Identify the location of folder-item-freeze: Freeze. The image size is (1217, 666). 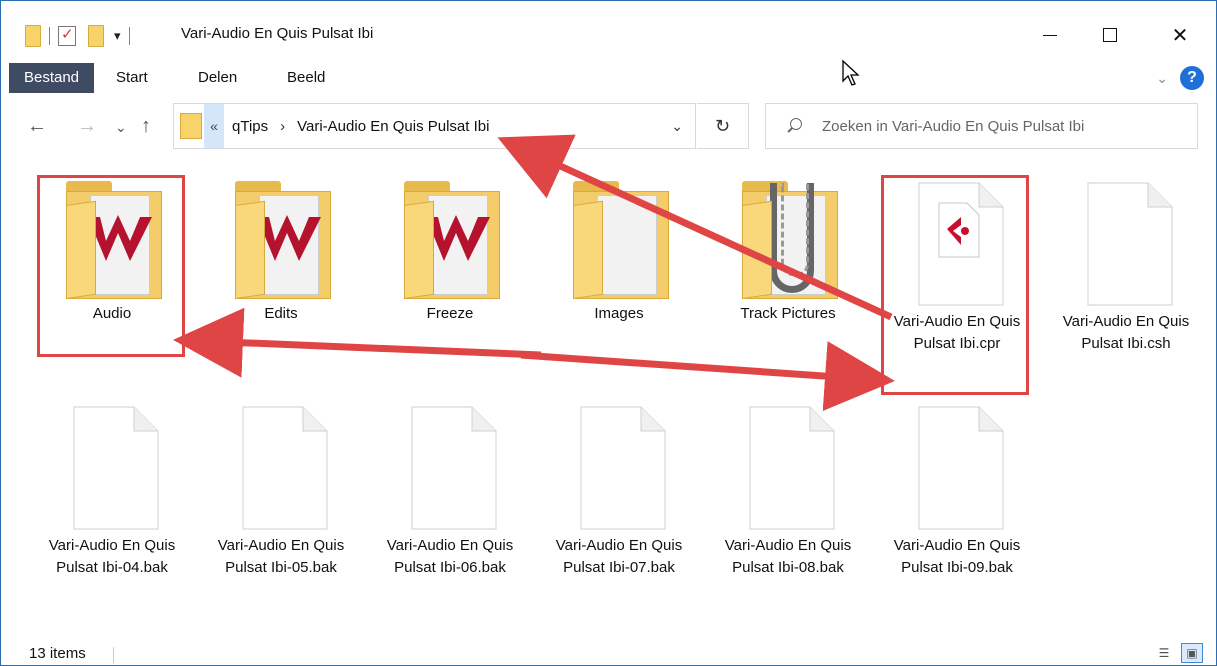
(450, 253).